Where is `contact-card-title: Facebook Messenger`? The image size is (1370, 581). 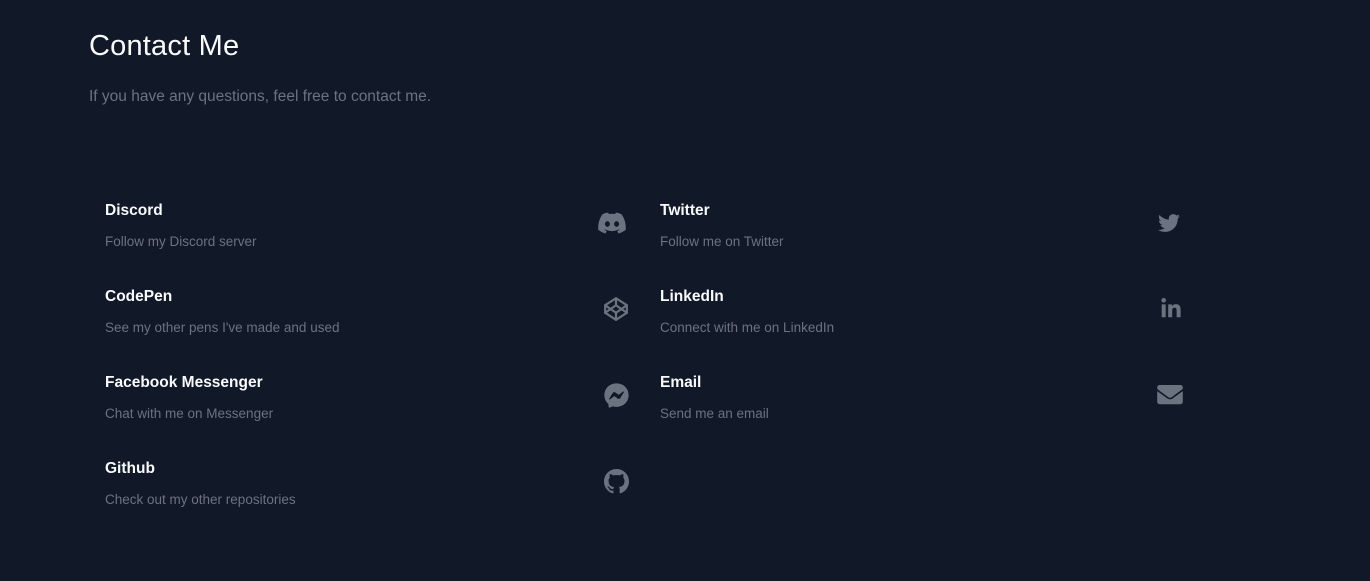
contact-card-title: Facebook Messenger is located at coordinates (184, 382).